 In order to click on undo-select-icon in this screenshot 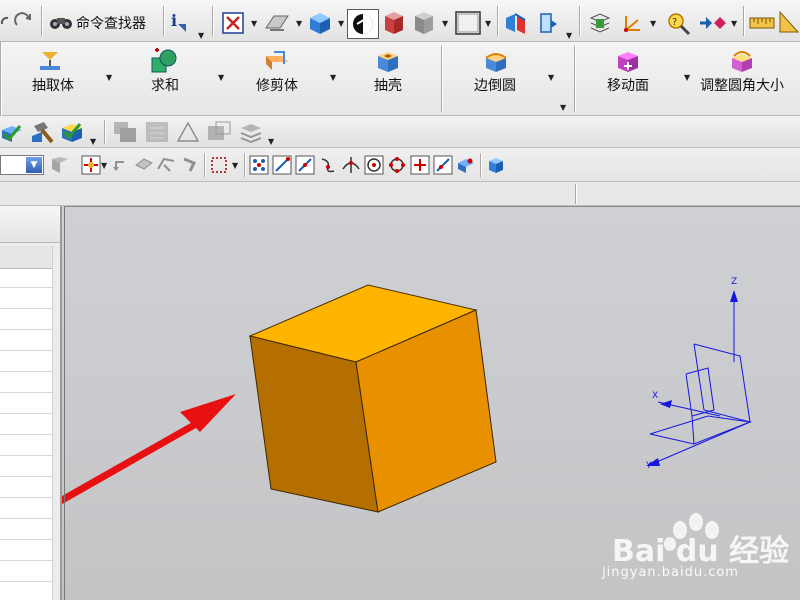, I will do `click(120, 165)`.